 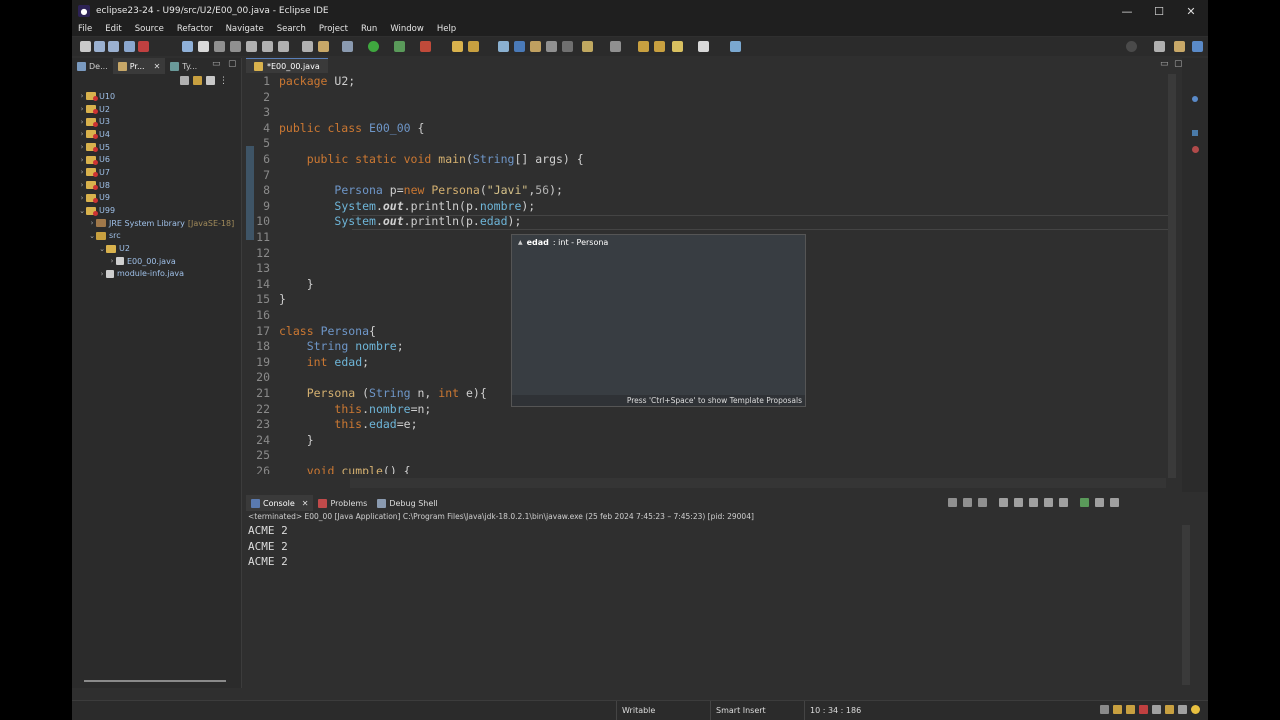 I want to click on minimize-button: —, so click(x=1127, y=11).